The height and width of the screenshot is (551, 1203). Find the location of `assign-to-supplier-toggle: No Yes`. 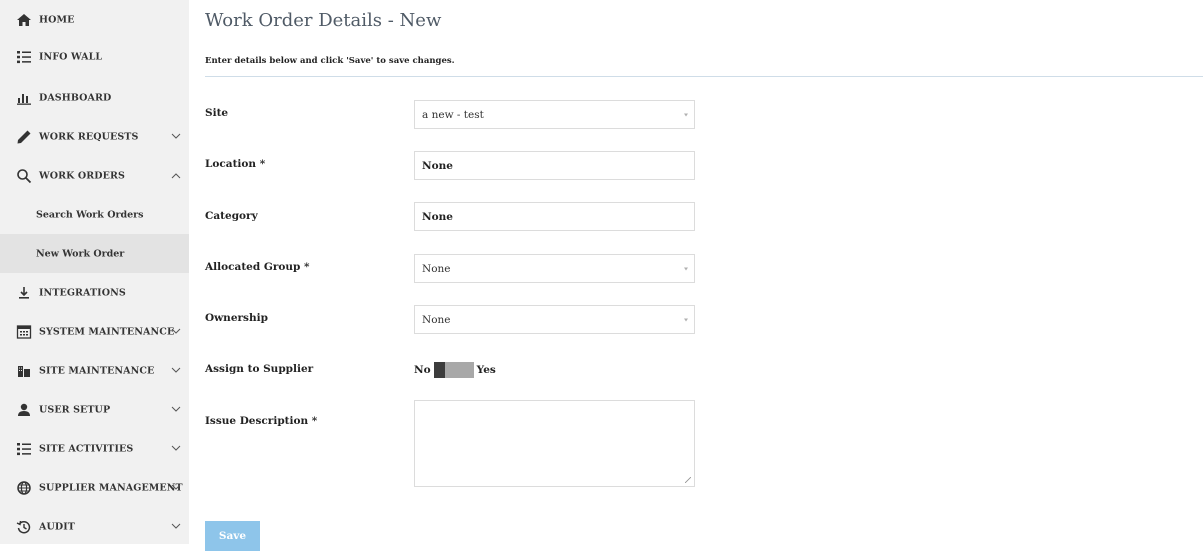

assign-to-supplier-toggle: No Yes is located at coordinates (455, 370).